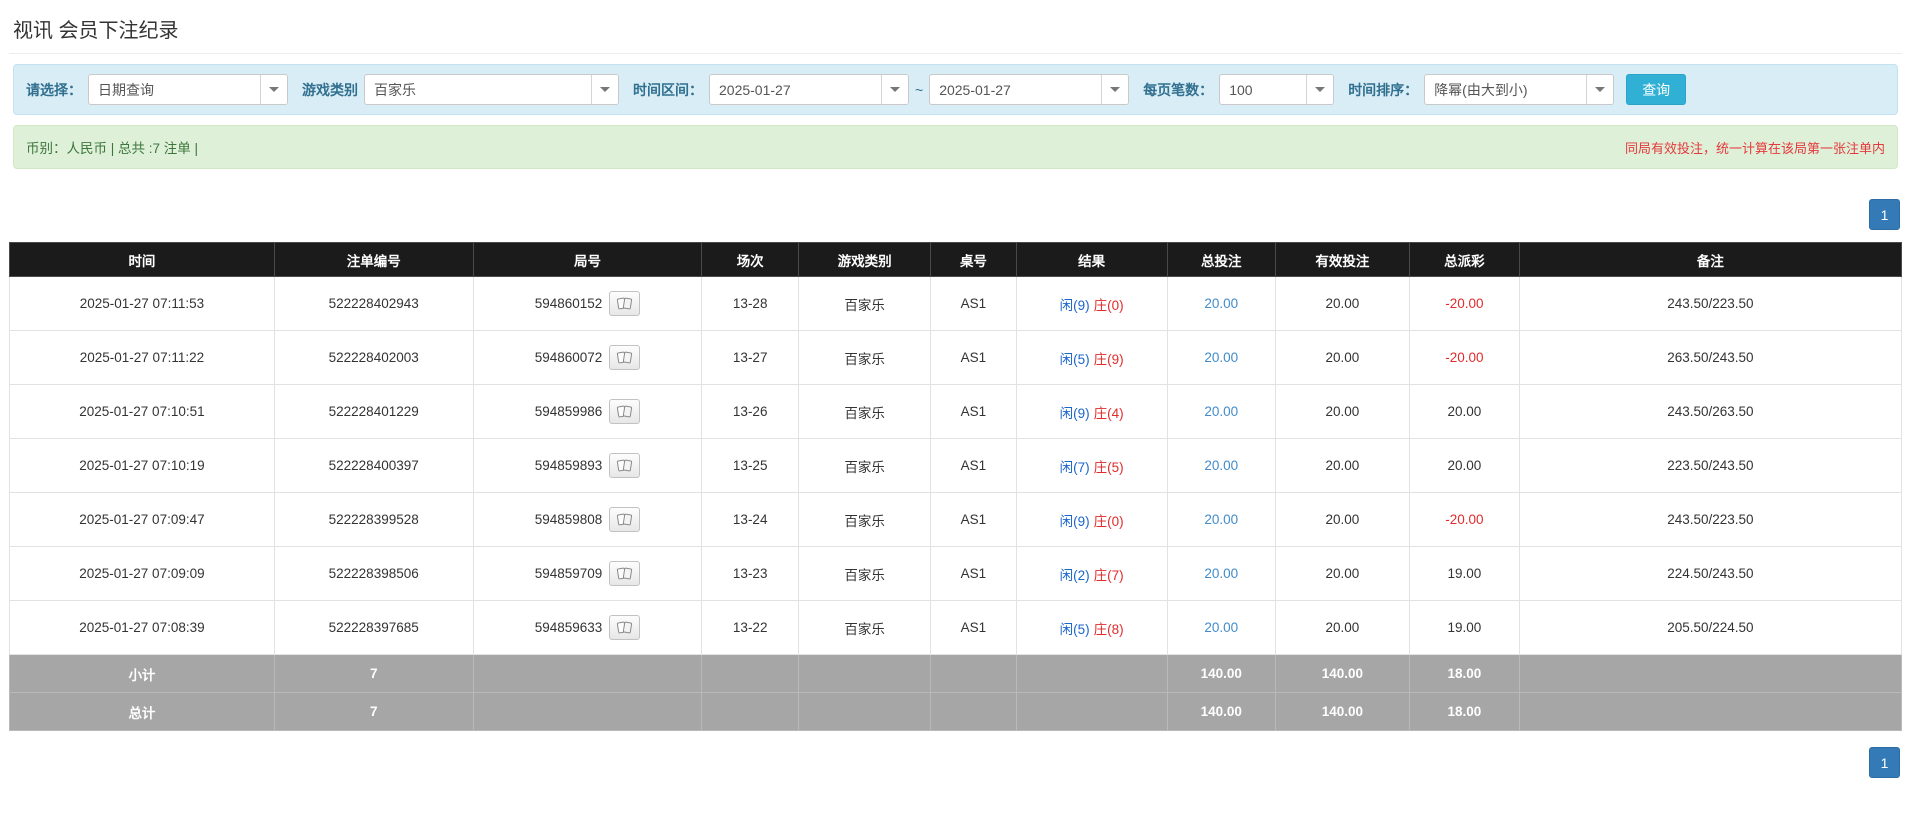 This screenshot has width=1911, height=829. Describe the element at coordinates (750, 303) in the screenshot. I see `cell-session: 13-28` at that location.